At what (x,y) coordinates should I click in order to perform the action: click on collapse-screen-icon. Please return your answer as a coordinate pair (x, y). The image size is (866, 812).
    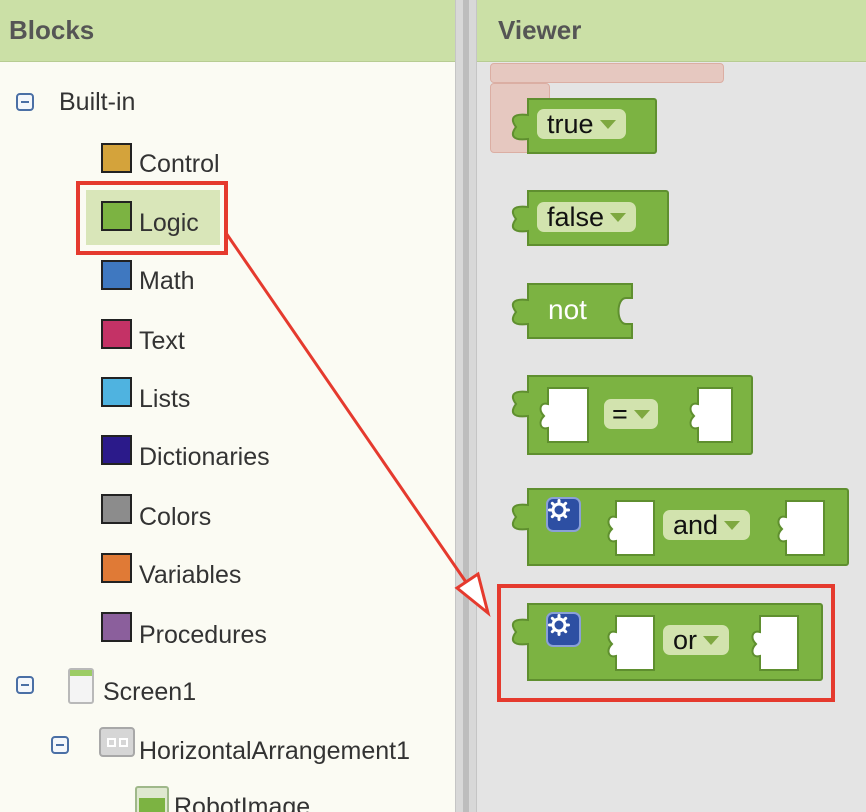
    Looking at the image, I should click on (25, 685).